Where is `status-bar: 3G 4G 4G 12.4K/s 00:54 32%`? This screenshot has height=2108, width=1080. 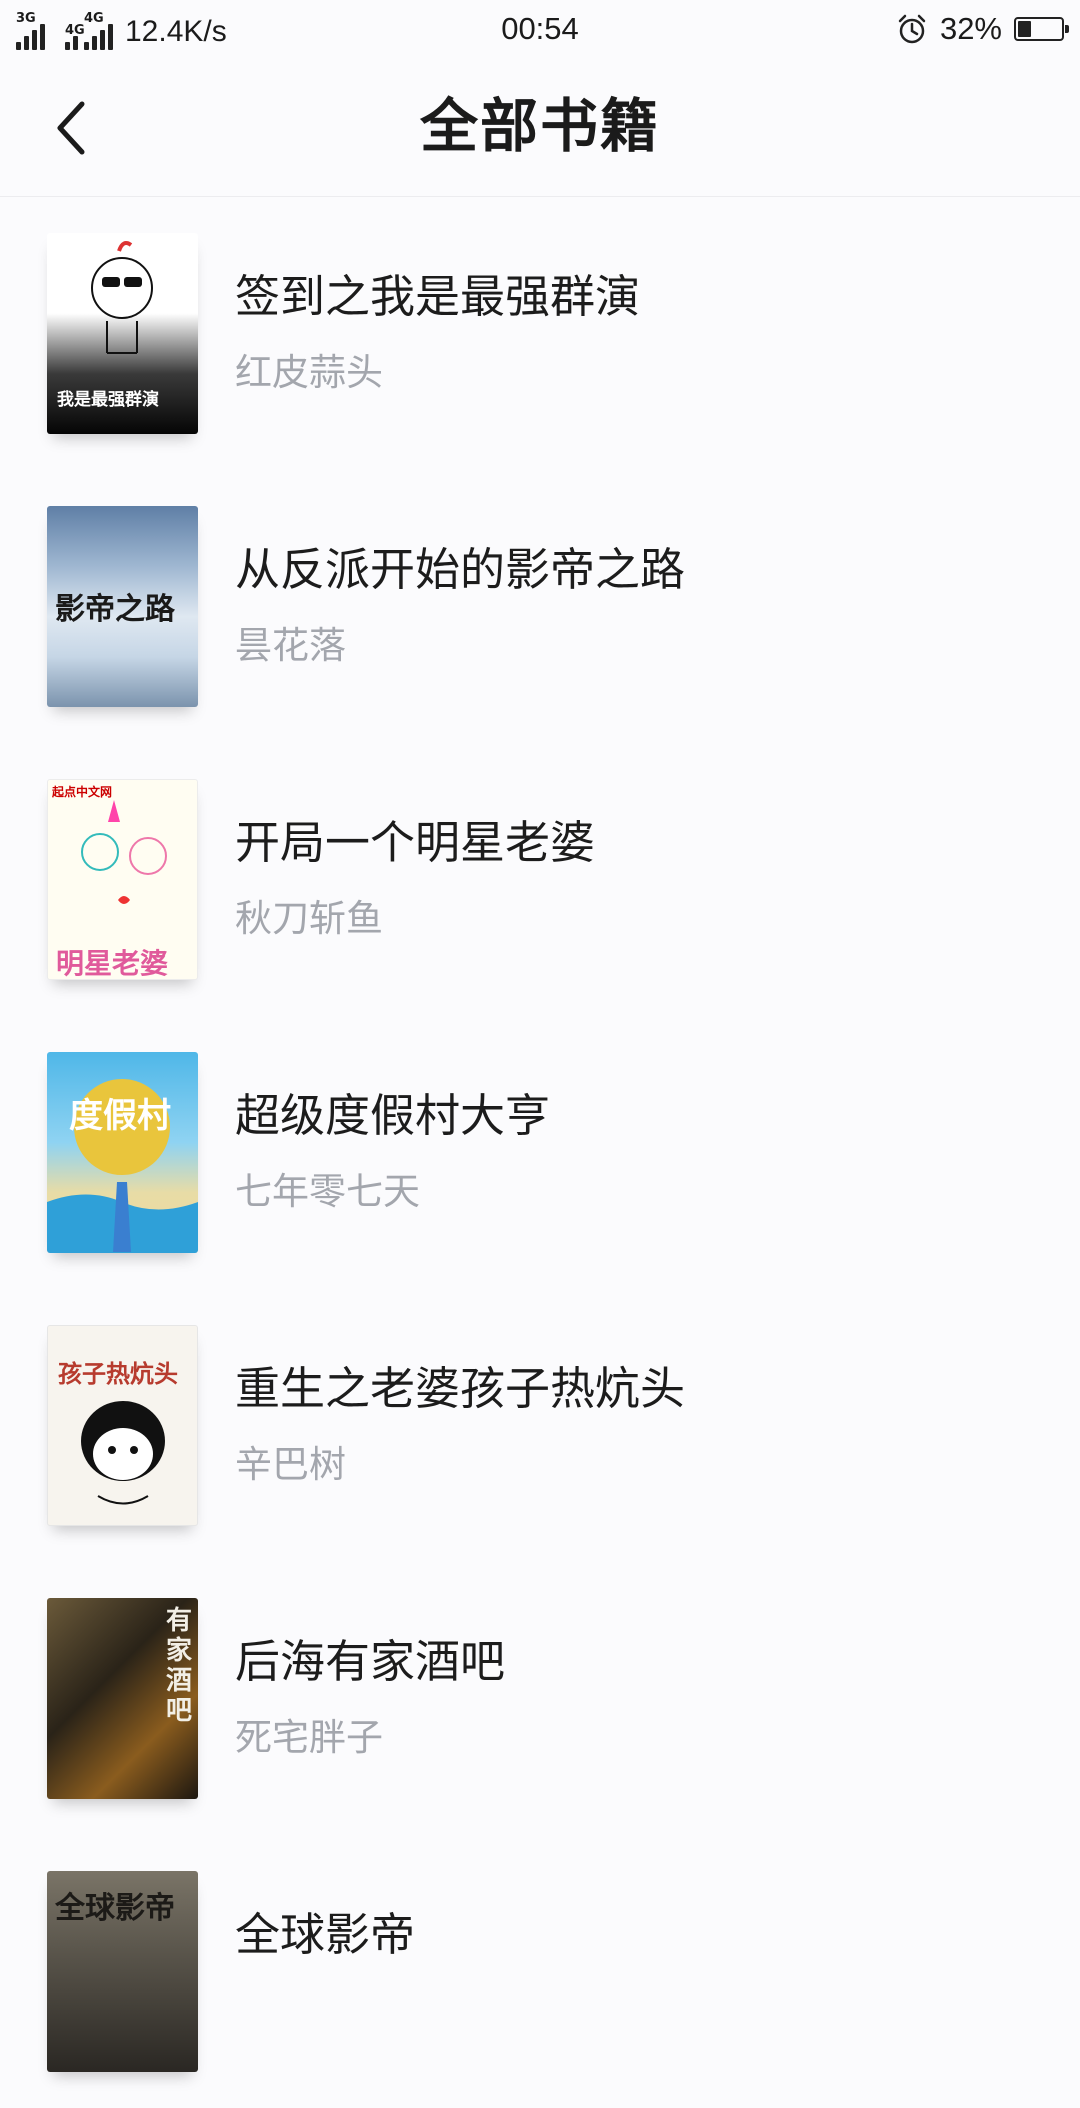
status-bar: 3G 4G 4G 12.4K/s 00:54 32% is located at coordinates (540, 29).